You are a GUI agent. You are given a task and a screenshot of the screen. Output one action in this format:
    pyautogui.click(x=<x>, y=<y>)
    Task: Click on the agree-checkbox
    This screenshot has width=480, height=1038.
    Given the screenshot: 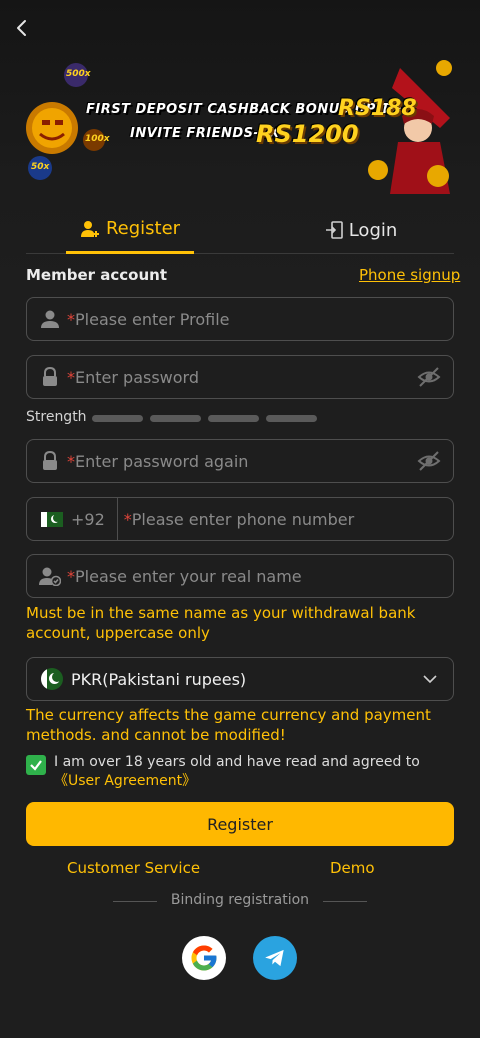 What is the action you would take?
    pyautogui.click(x=36, y=765)
    